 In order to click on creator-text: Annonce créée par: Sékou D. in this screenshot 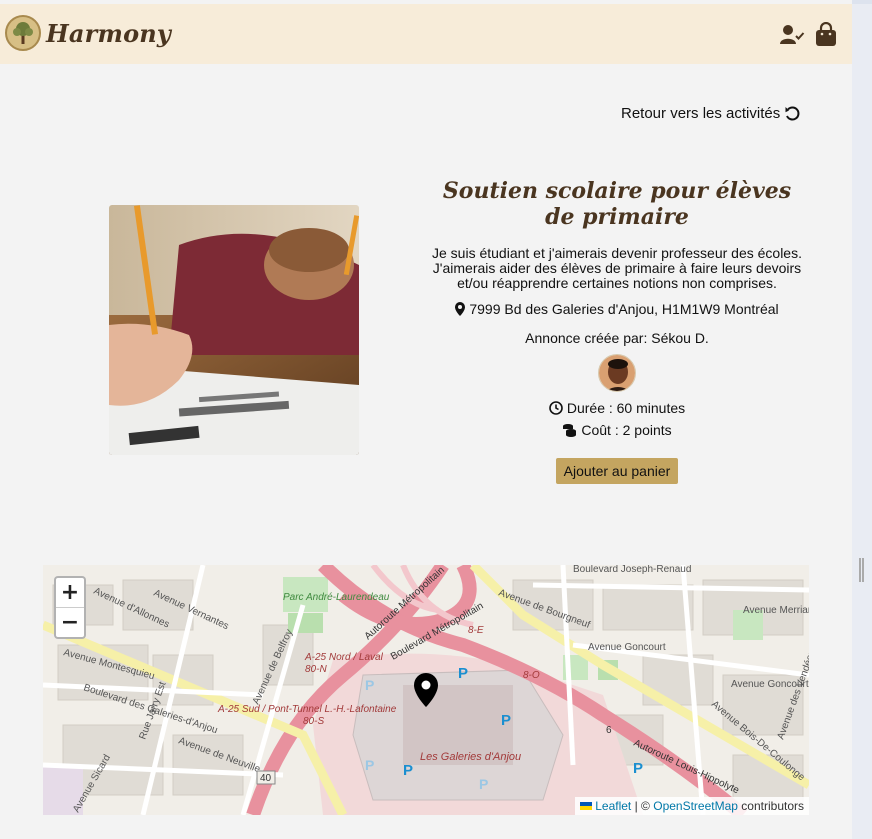, I will do `click(617, 338)`.